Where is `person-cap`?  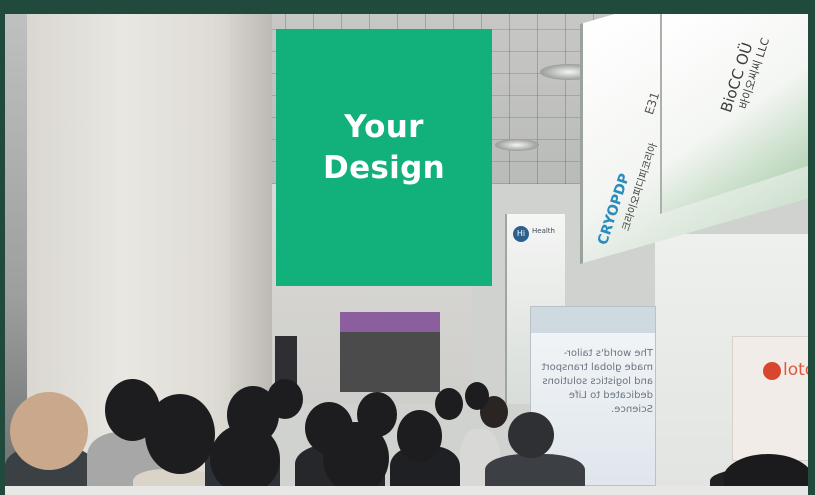
person-cap is located at coordinates (531, 435).